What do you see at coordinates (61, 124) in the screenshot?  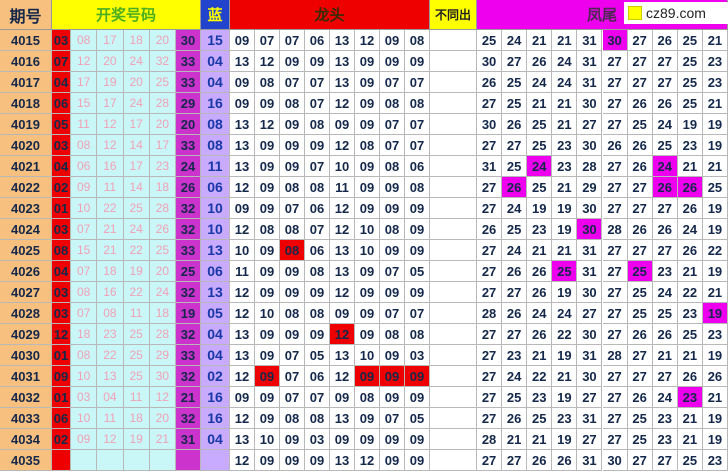 I see `red-ball: 05` at bounding box center [61, 124].